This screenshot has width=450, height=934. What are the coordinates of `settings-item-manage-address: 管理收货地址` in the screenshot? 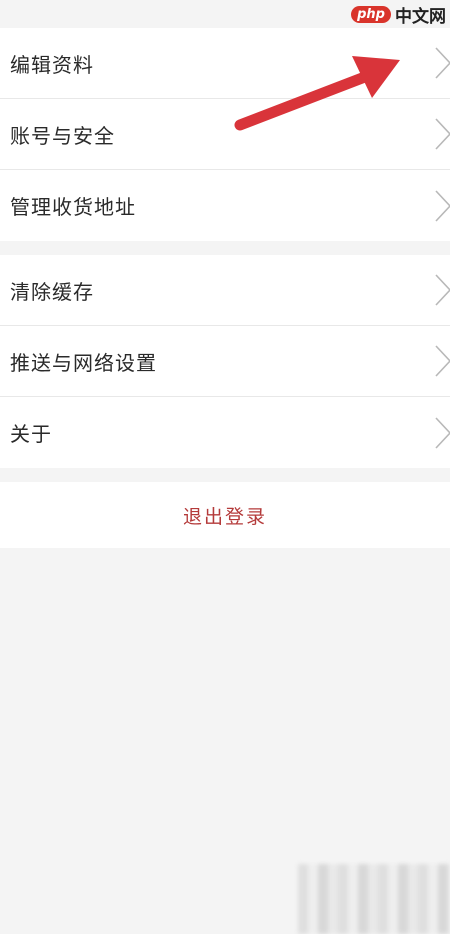 It's located at (225, 205).